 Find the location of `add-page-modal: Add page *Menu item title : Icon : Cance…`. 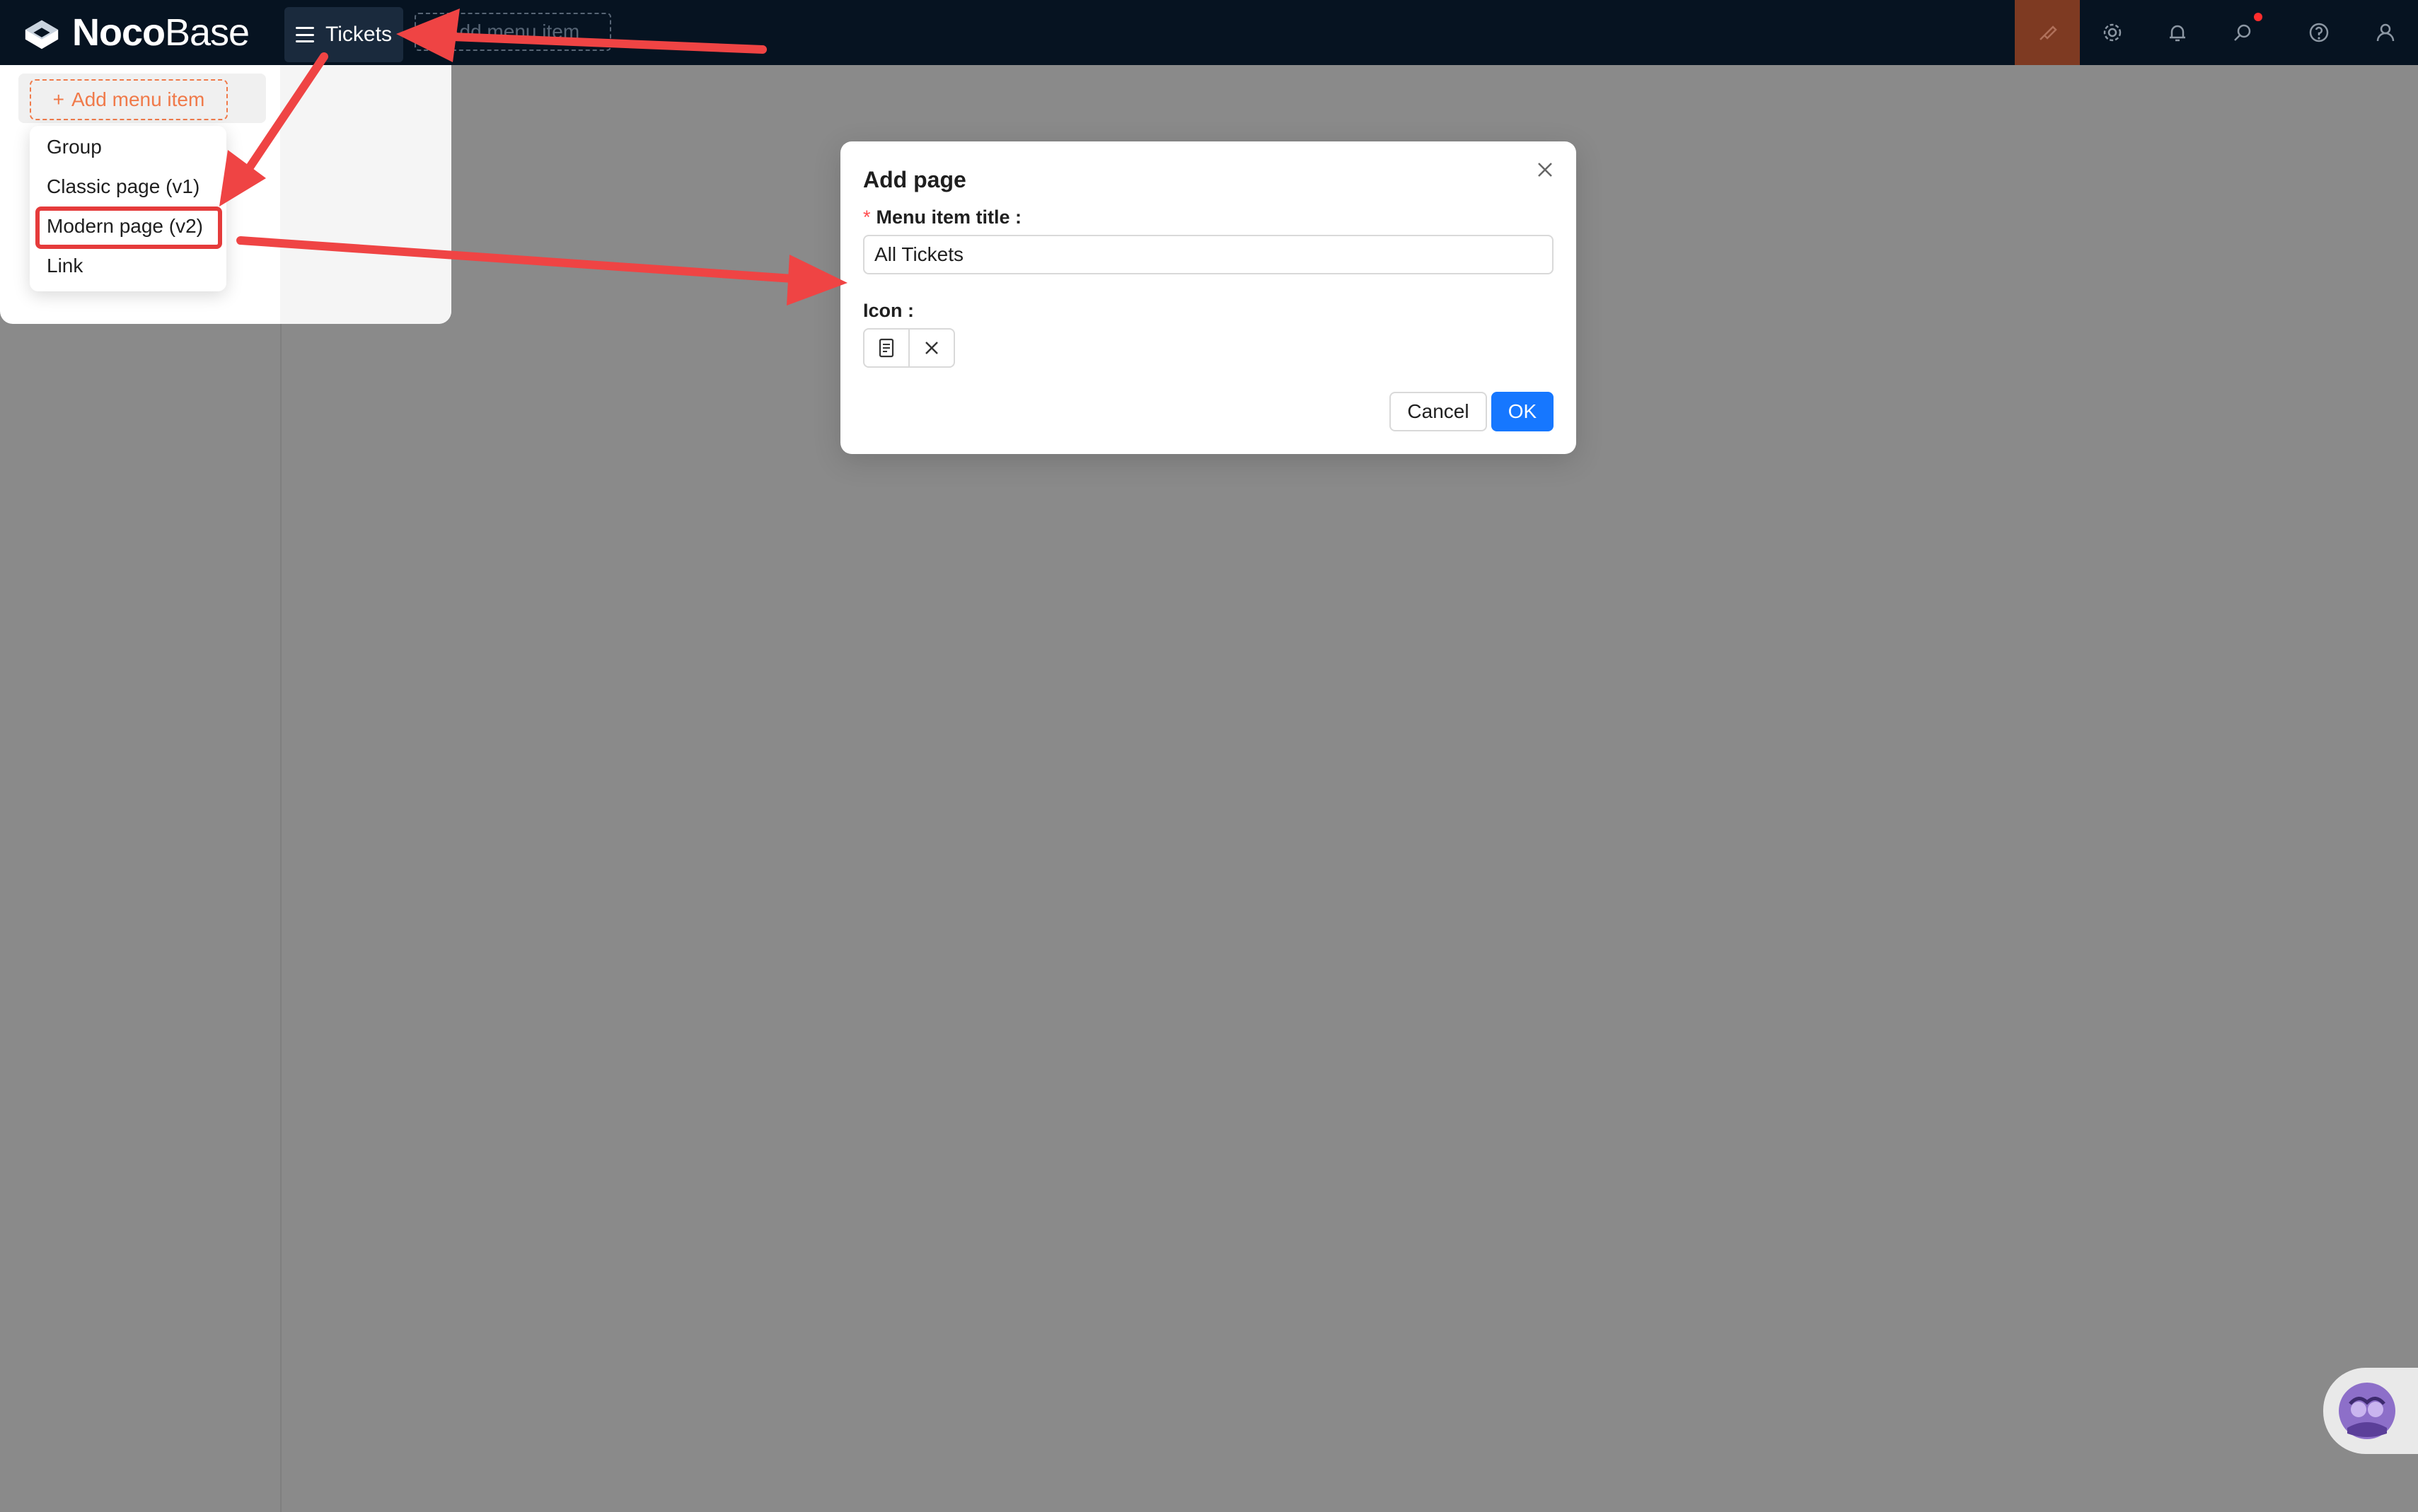

add-page-modal: Add page *Menu item title : Icon : Cance… is located at coordinates (1208, 297).